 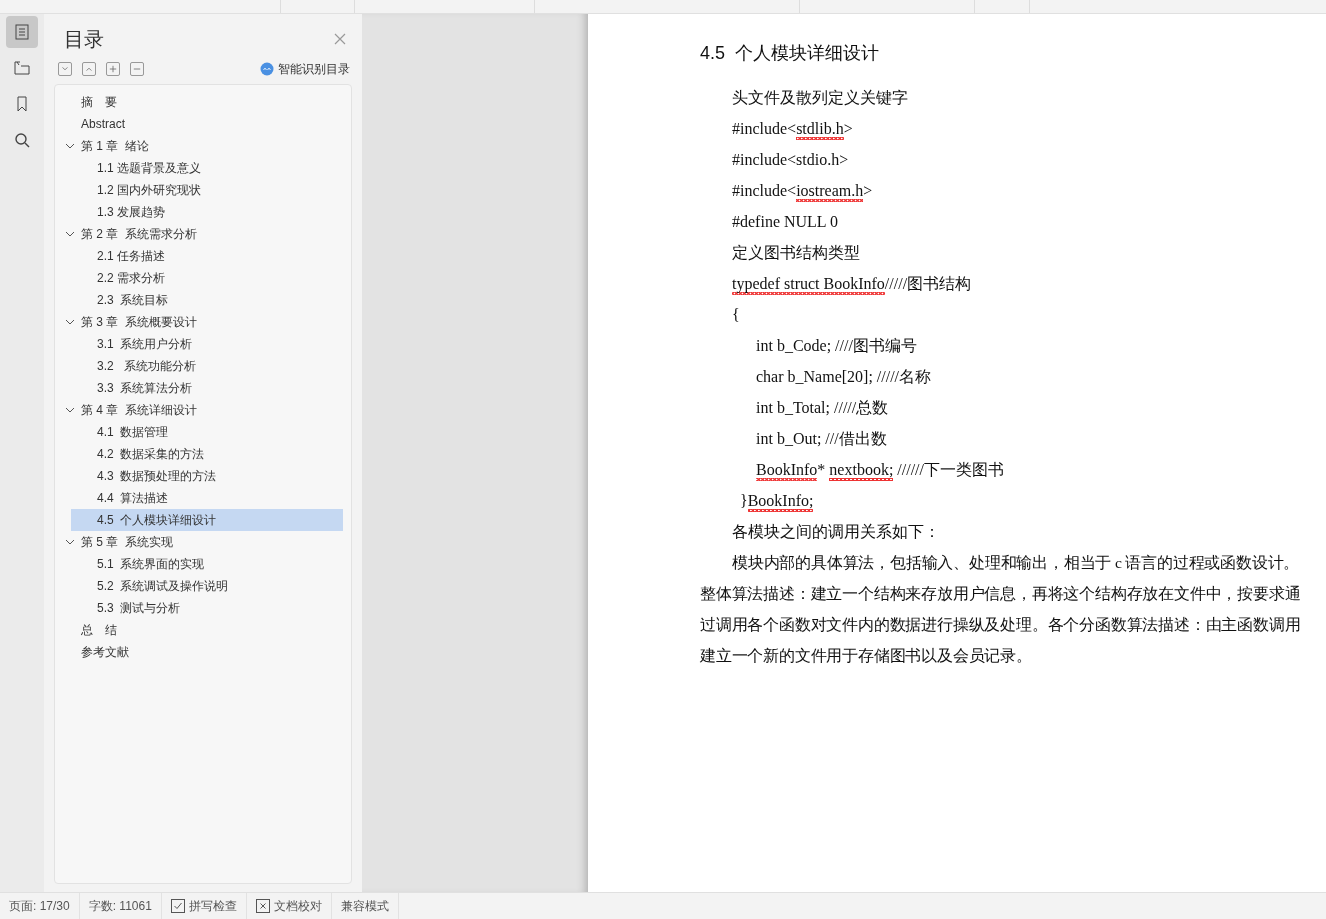 What do you see at coordinates (207, 520) in the screenshot?
I see `toc-item: 4.5 个人模块详细设计` at bounding box center [207, 520].